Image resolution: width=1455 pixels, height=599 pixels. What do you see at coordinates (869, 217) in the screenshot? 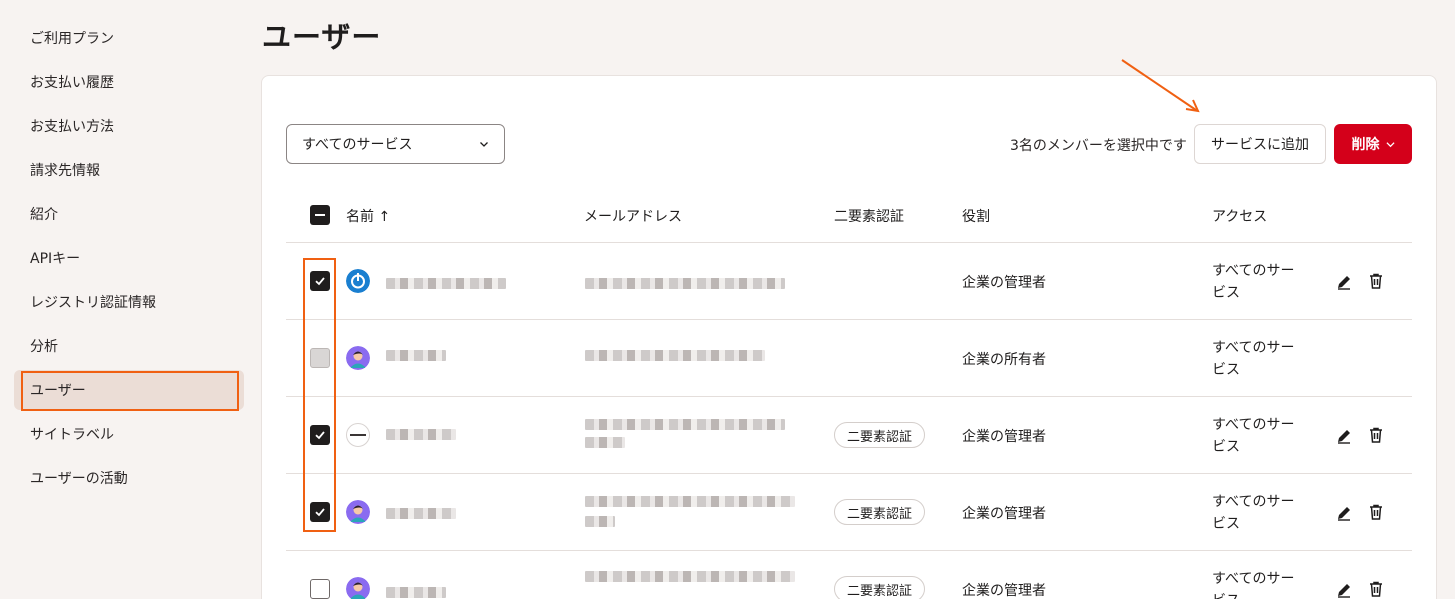
I see `column-header-twofa: 二要素認証` at bounding box center [869, 217].